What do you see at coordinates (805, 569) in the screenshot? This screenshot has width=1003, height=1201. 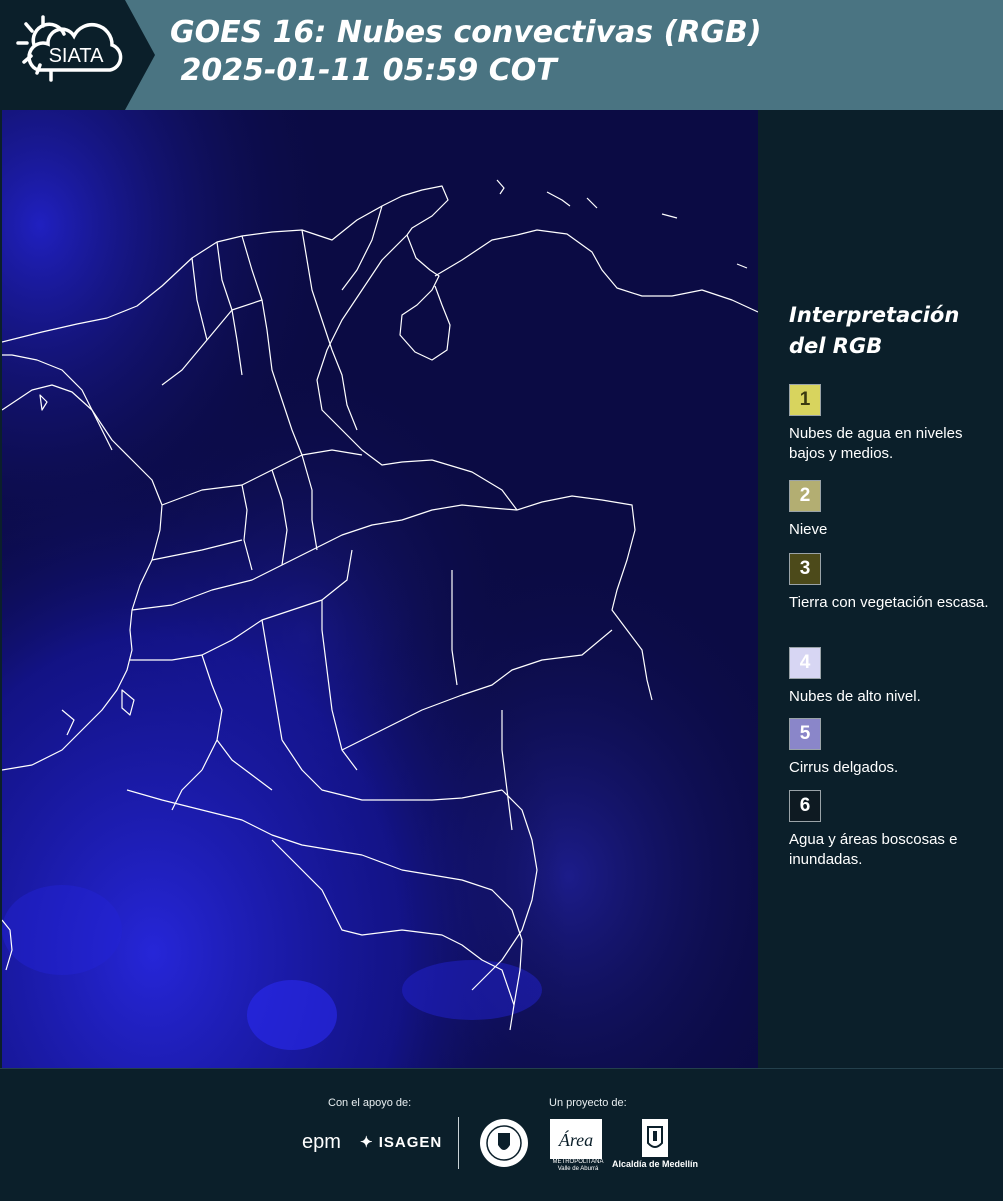 I see `legend-swatch-3: 3` at bounding box center [805, 569].